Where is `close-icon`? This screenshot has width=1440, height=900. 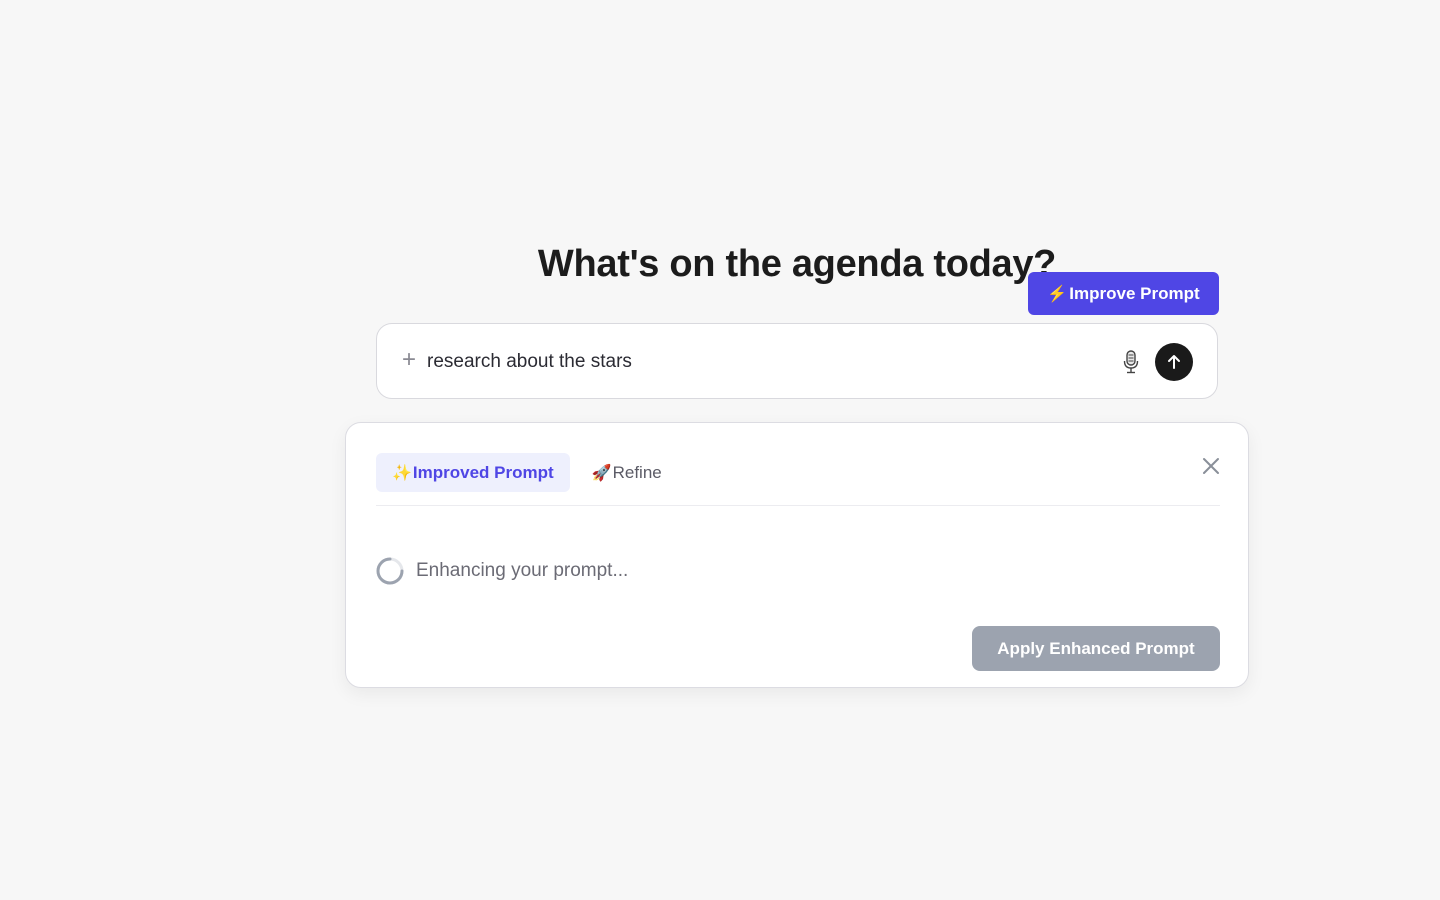
close-icon is located at coordinates (1211, 466).